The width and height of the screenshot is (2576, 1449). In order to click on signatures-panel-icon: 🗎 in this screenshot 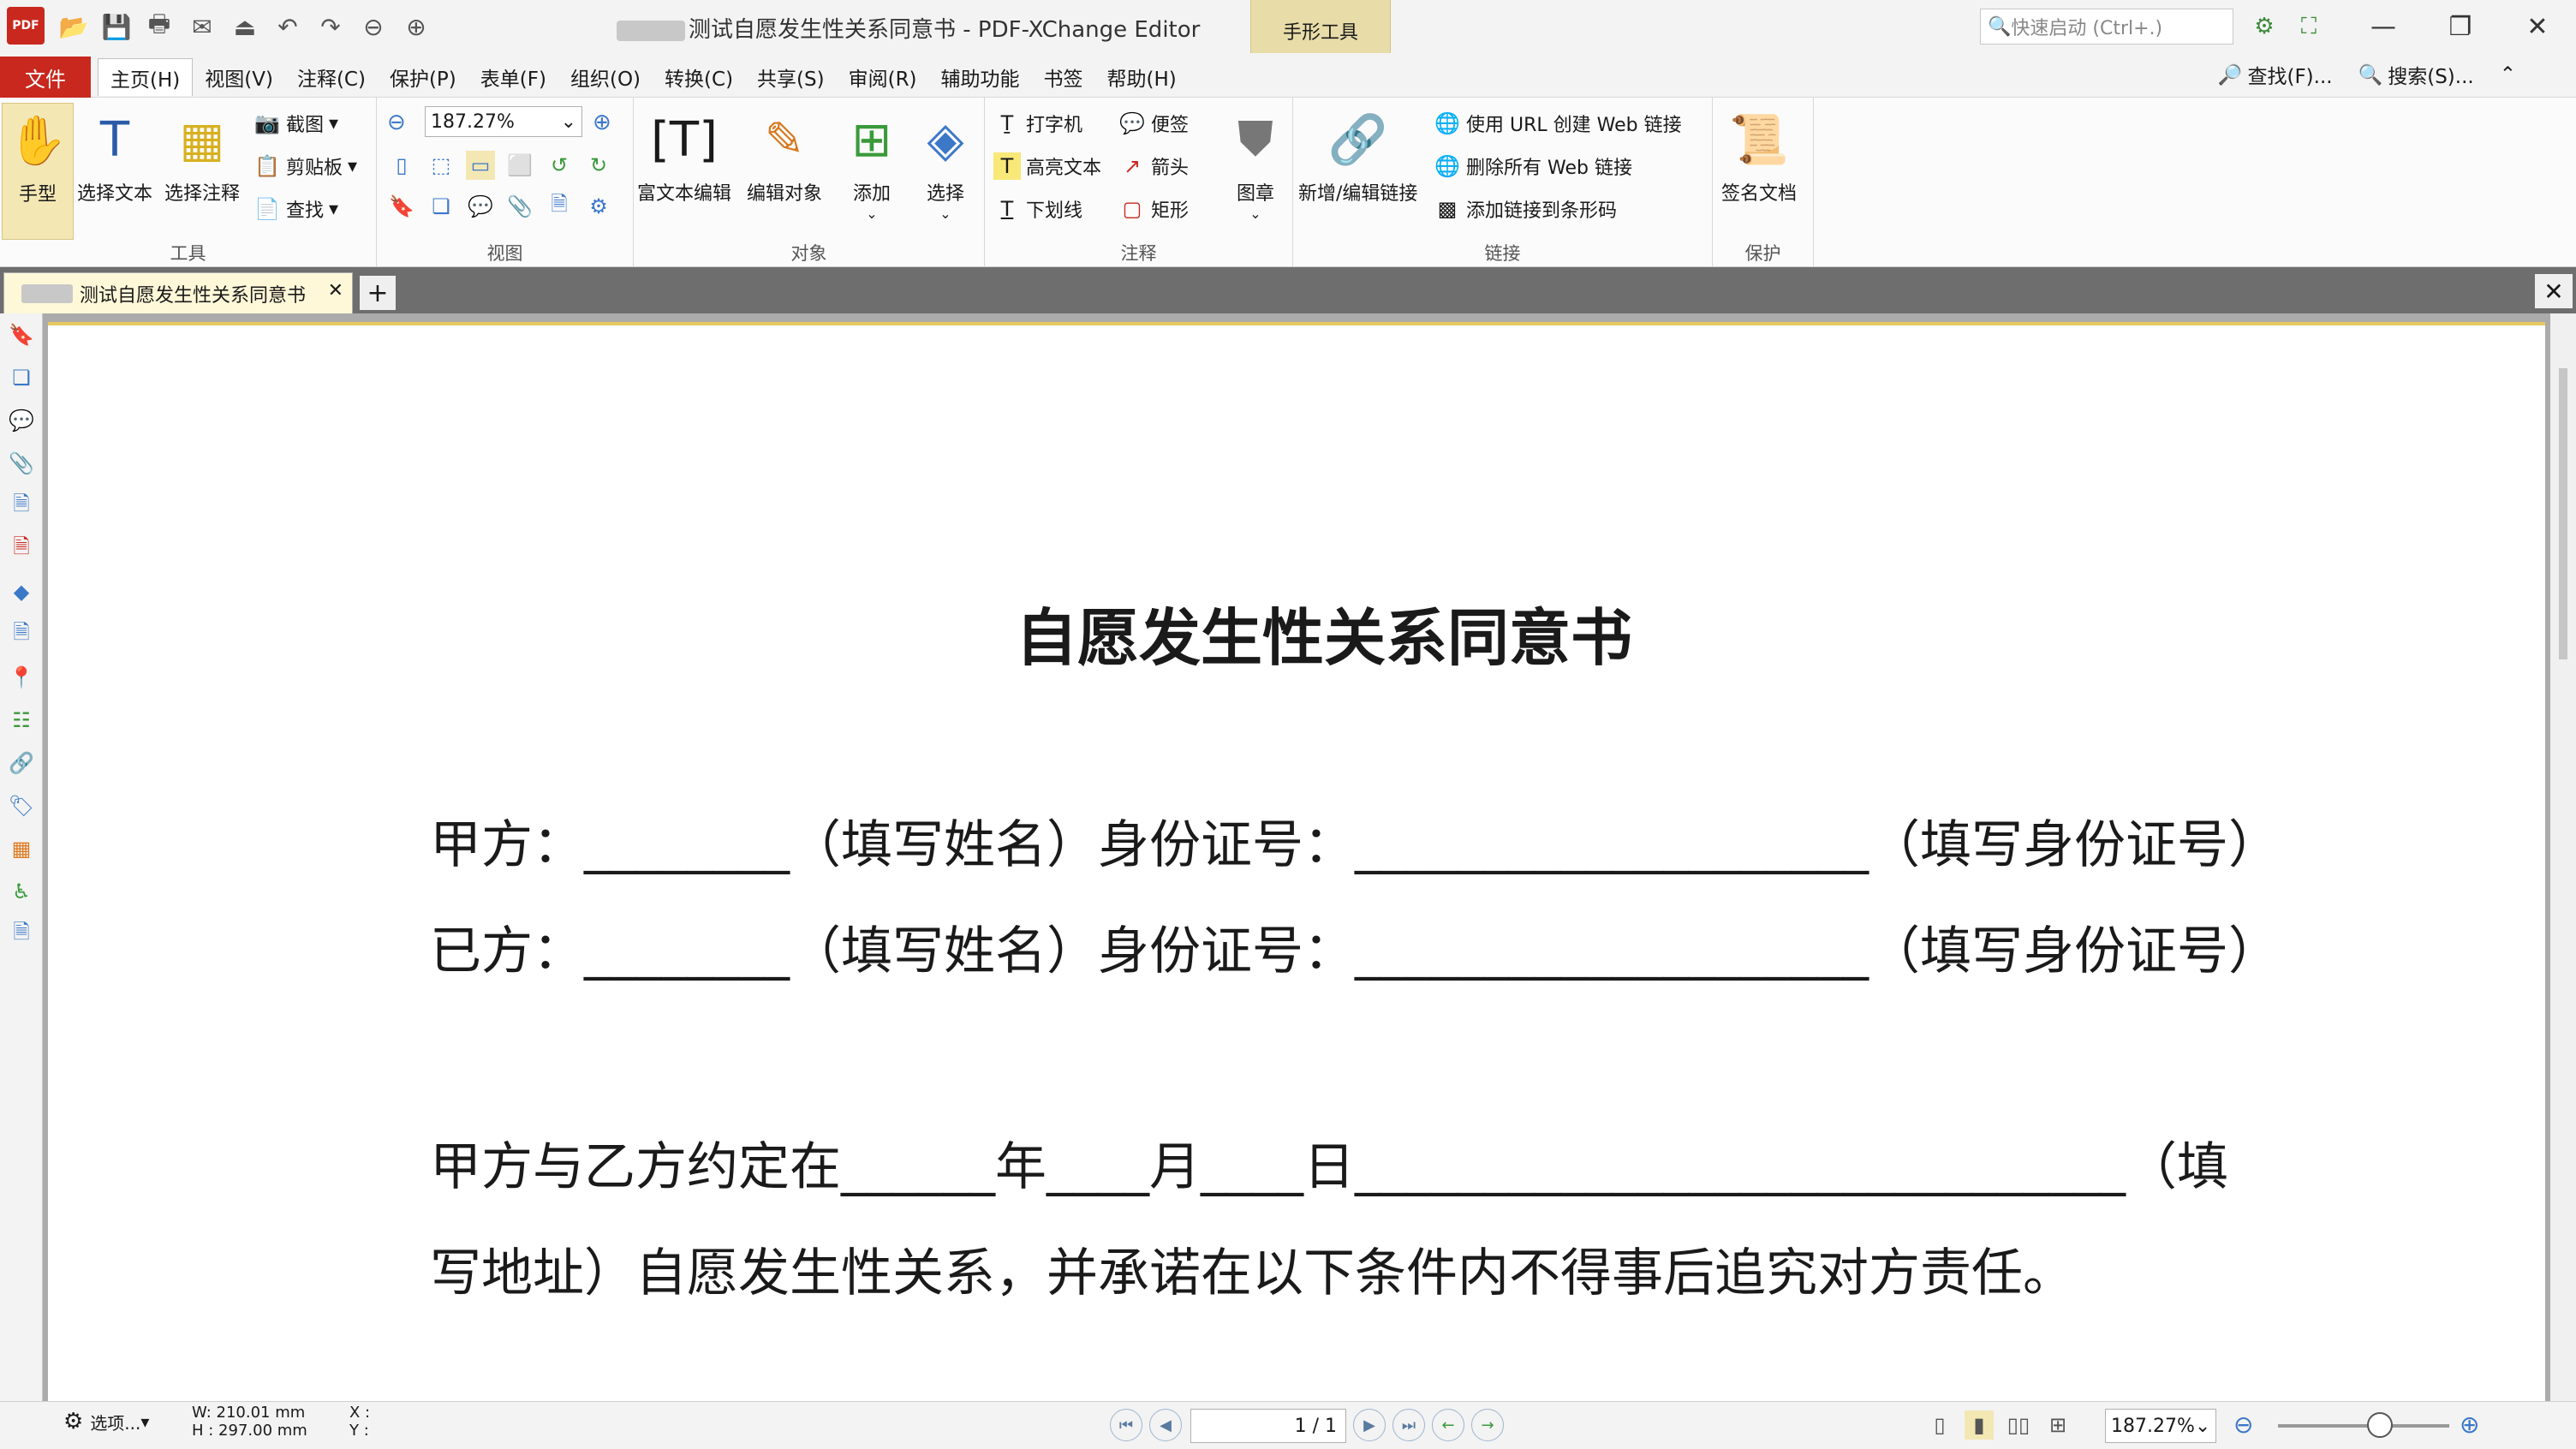, I will do `click(21, 549)`.